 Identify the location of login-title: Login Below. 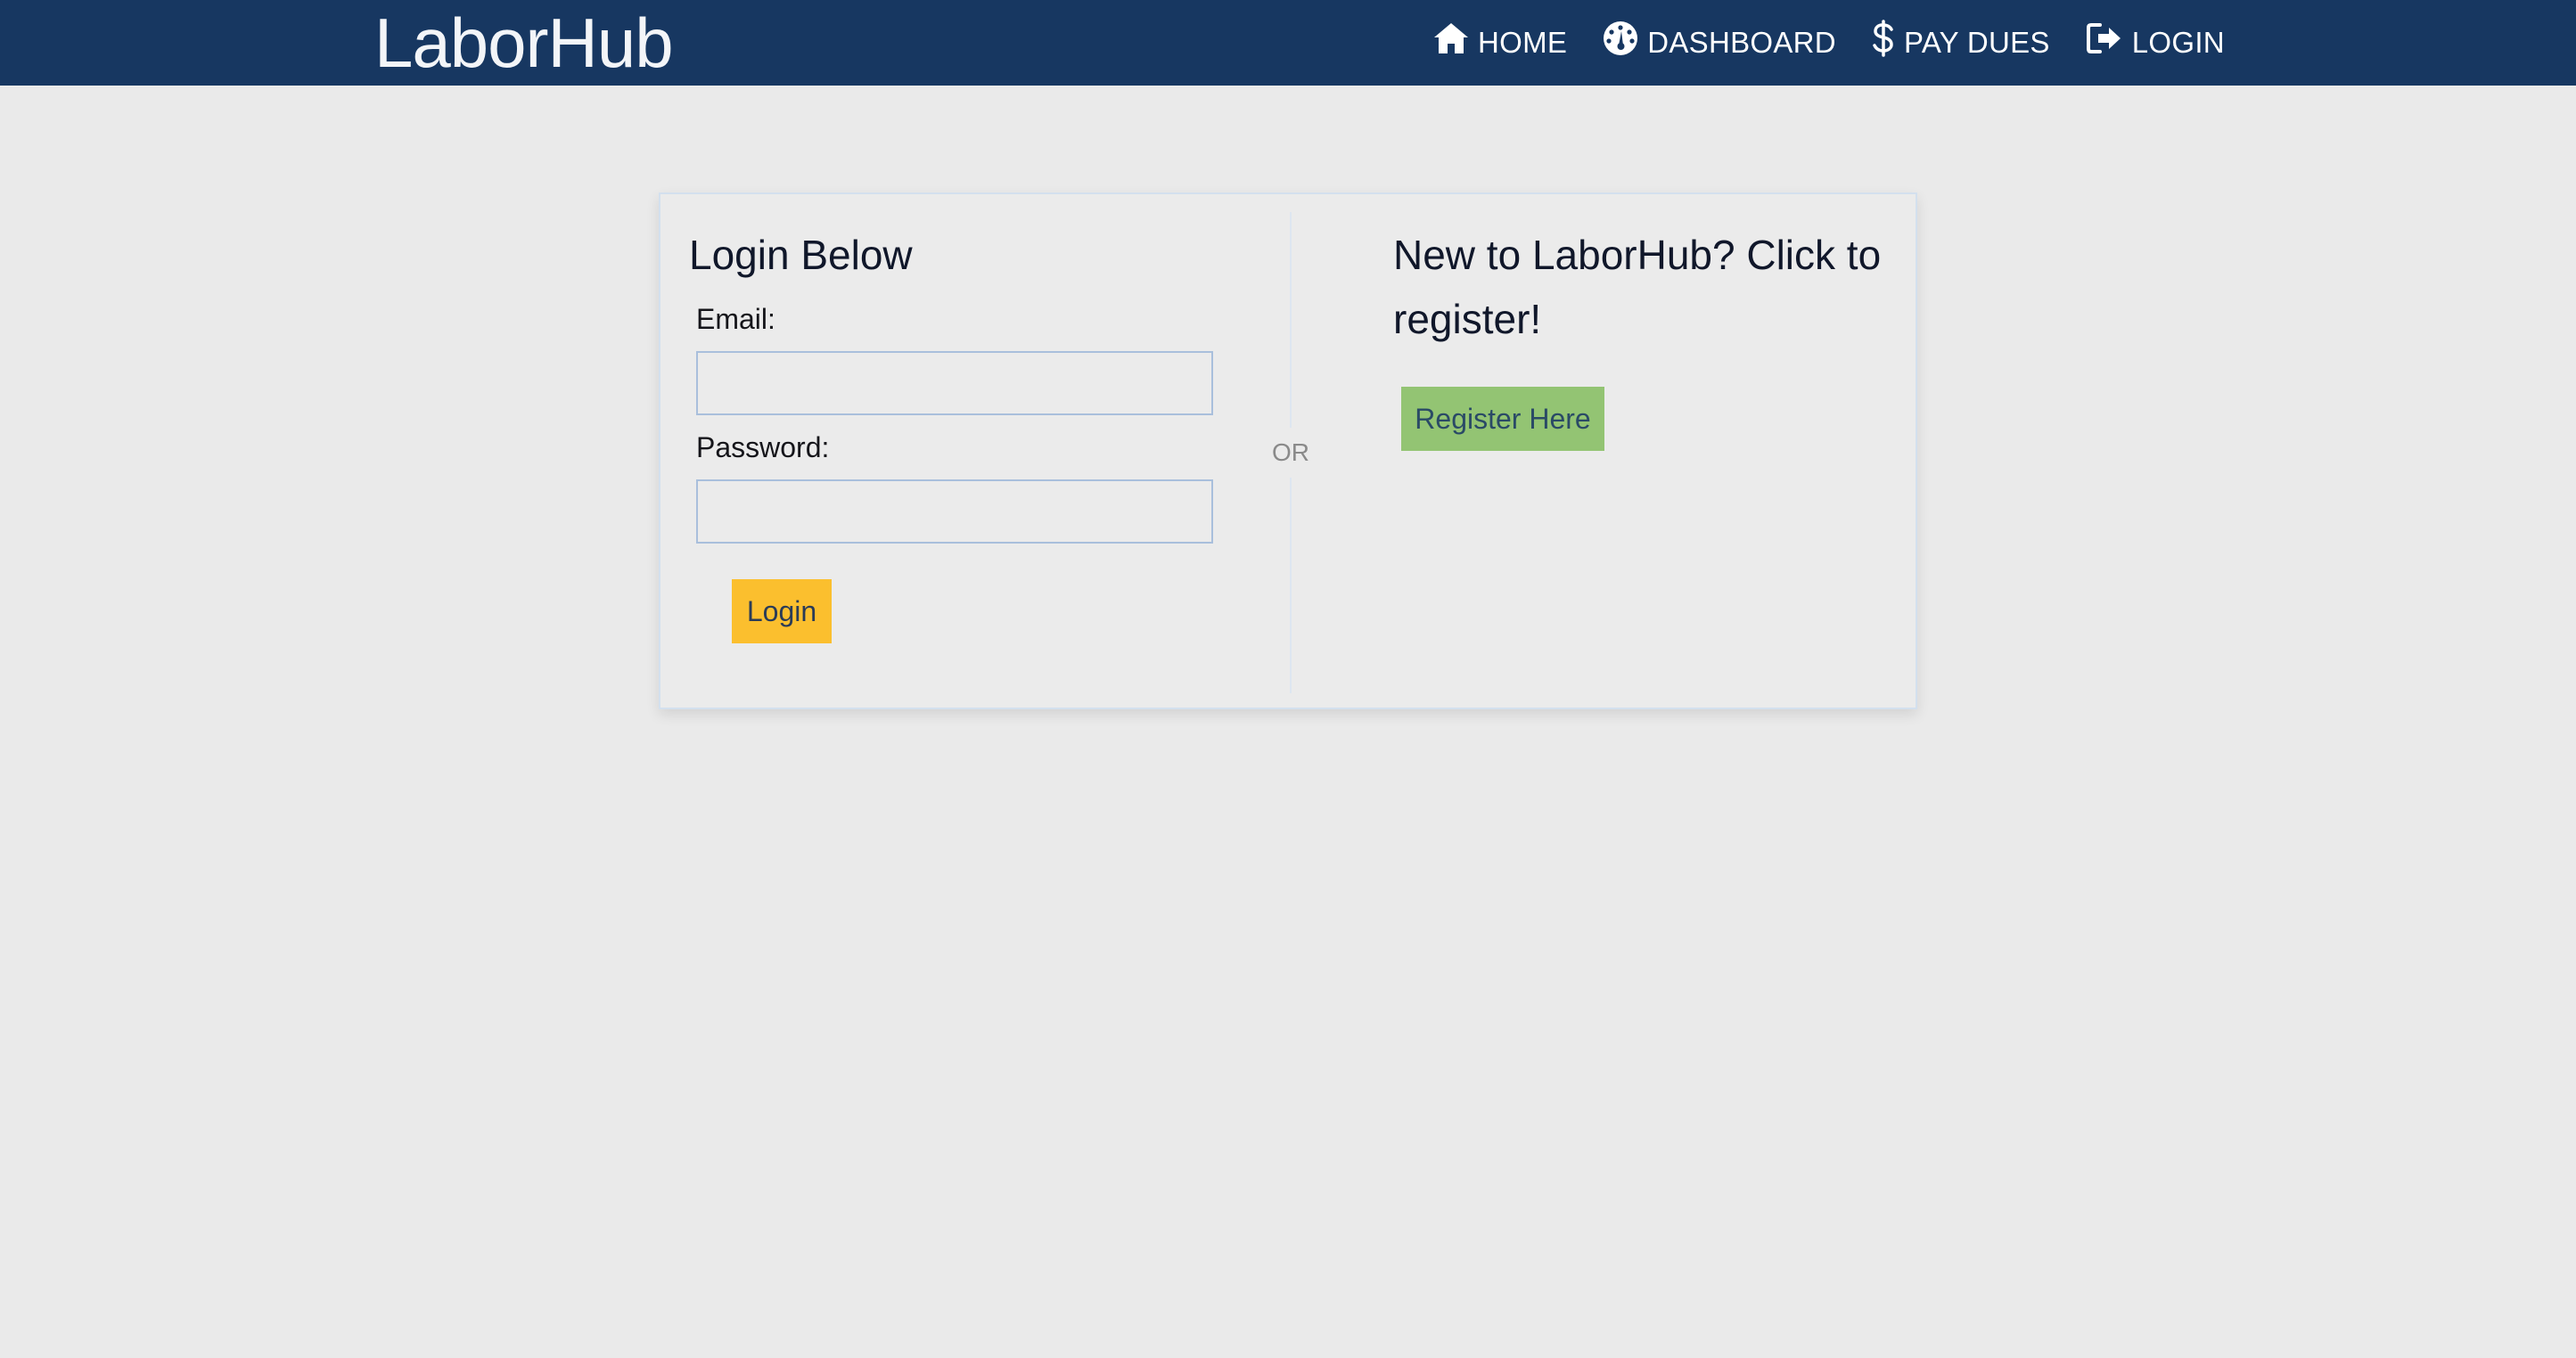
(801, 255).